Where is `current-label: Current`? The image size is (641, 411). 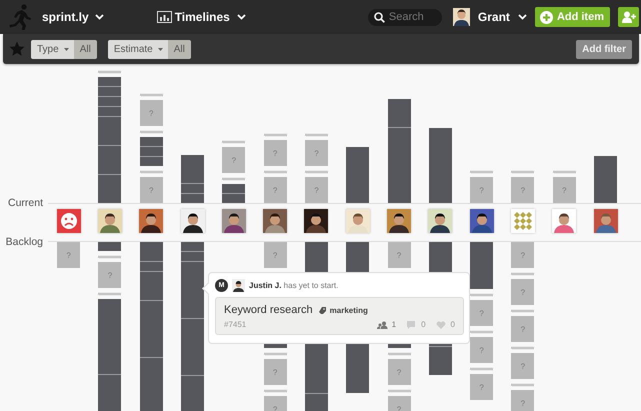 current-label: Current is located at coordinates (26, 203).